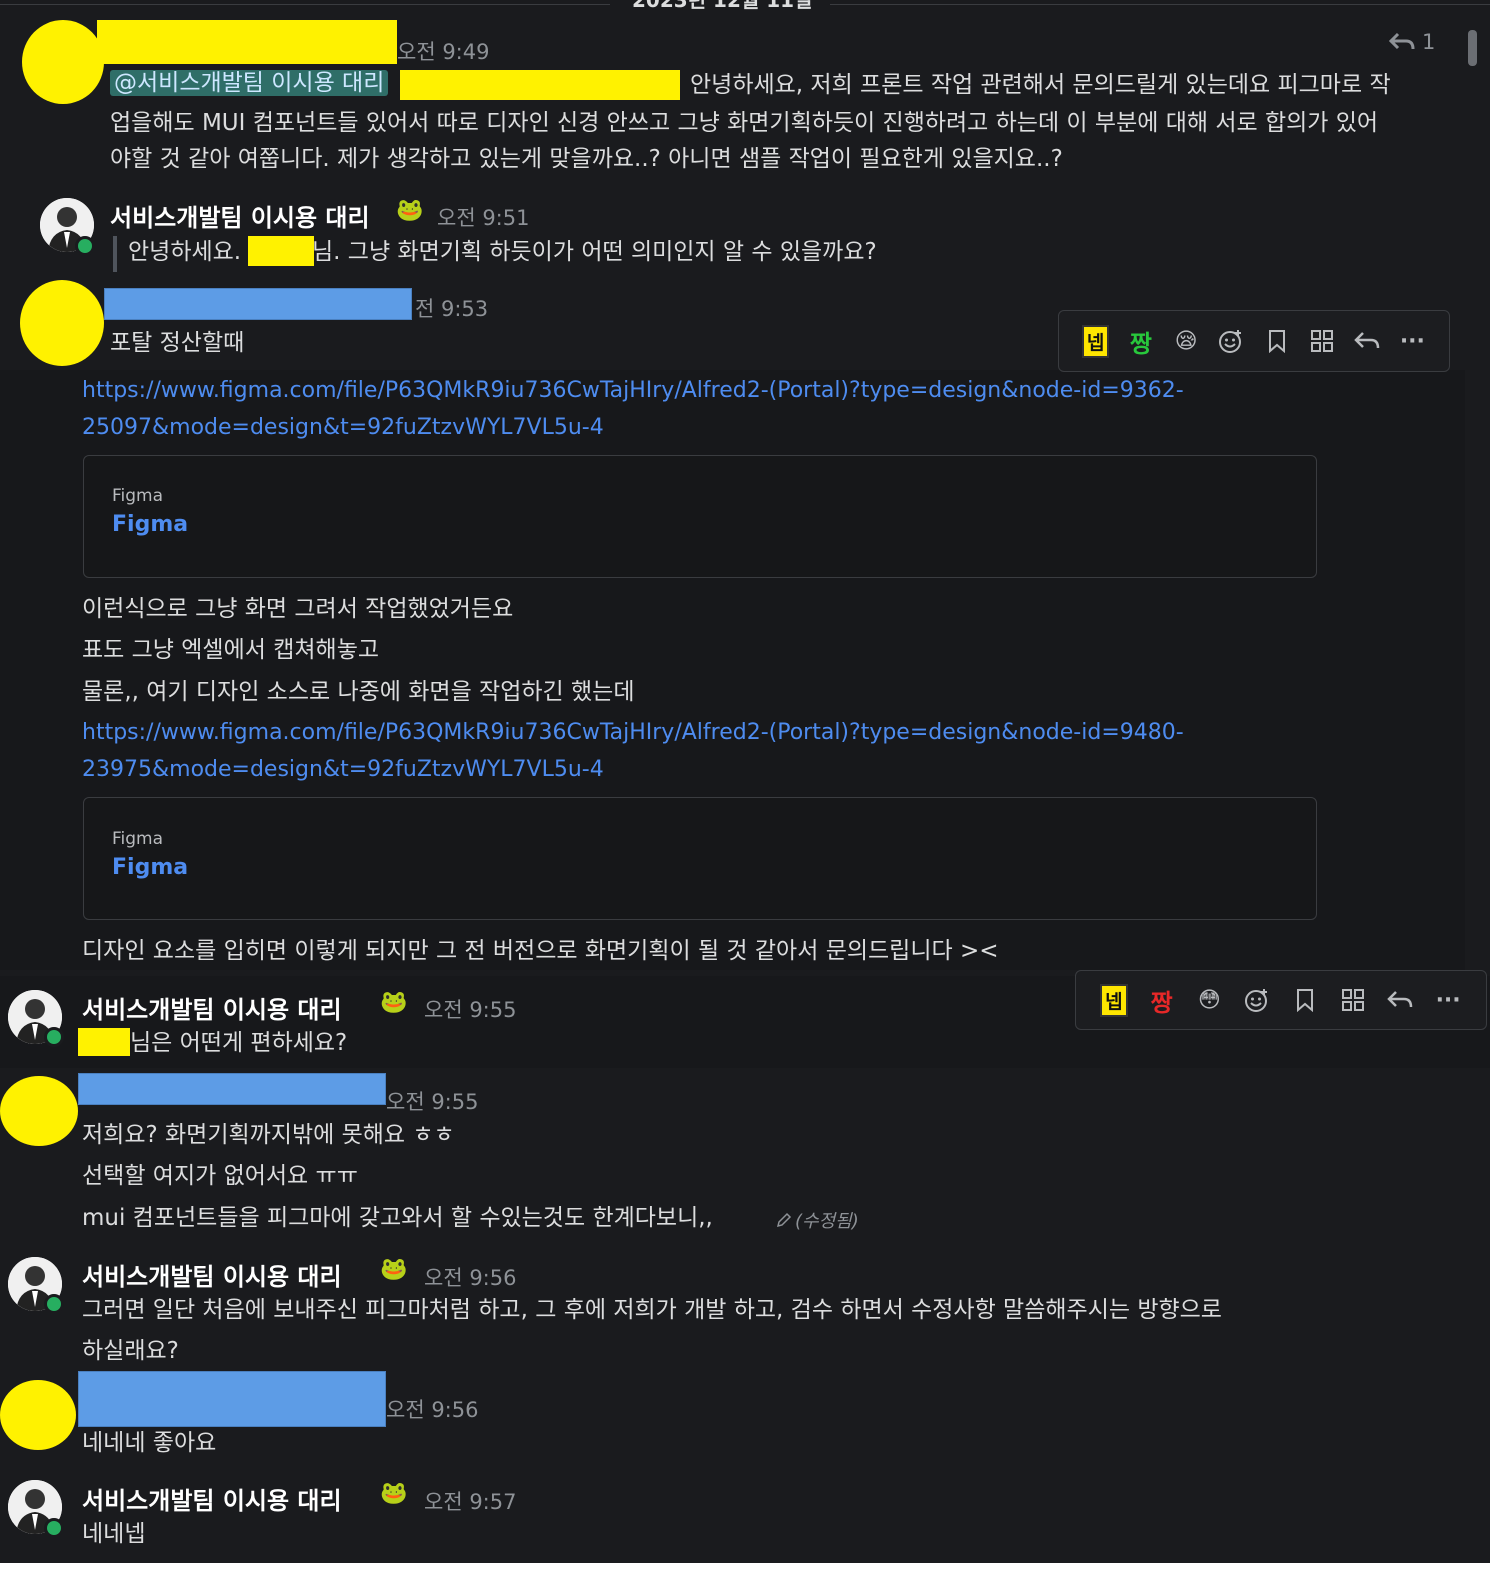  I want to click on reaction-dizzy-button: 😳, so click(1210, 1000).